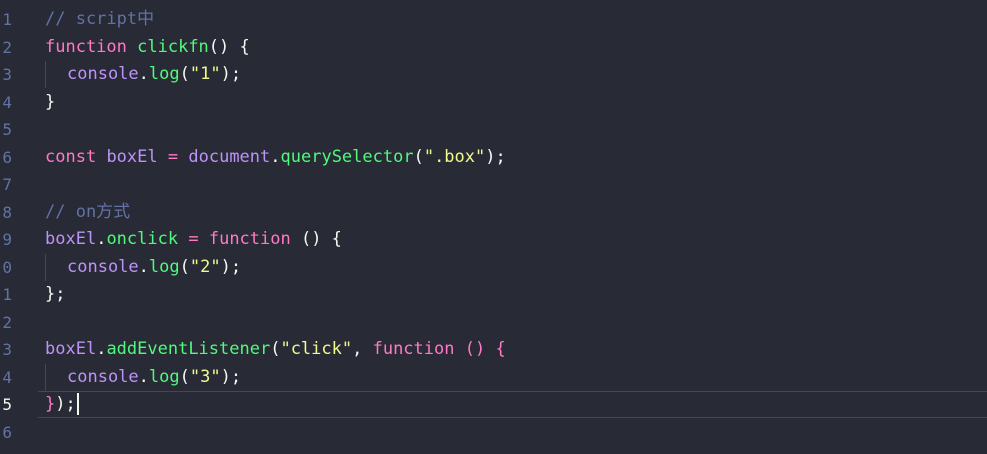 The width and height of the screenshot is (987, 454). I want to click on code-token: addEventListener, so click(188, 349).